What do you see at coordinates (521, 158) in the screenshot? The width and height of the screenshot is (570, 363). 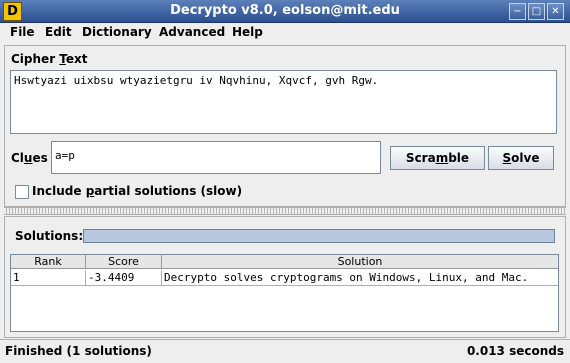 I see `solve-button: Solve` at bounding box center [521, 158].